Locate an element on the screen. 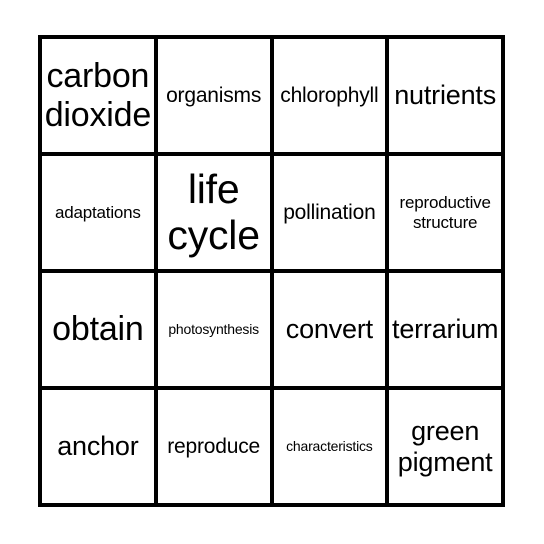 The width and height of the screenshot is (544, 544). bingo-cell-label: nutrients is located at coordinates (445, 95).